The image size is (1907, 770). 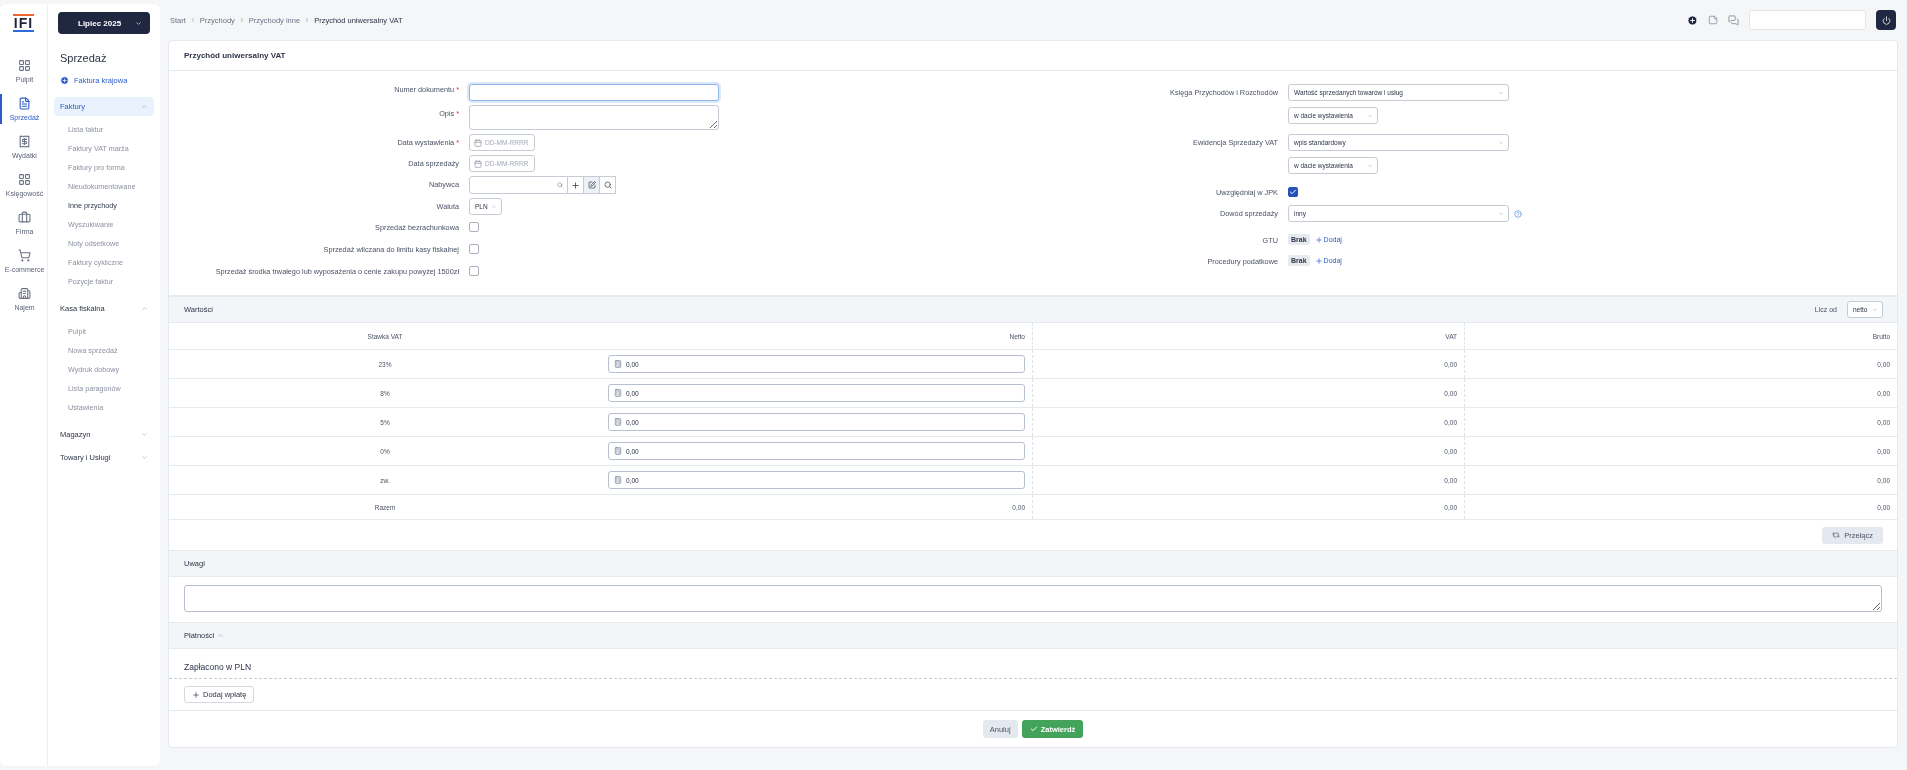 I want to click on cart-icon, so click(x=24, y=255).